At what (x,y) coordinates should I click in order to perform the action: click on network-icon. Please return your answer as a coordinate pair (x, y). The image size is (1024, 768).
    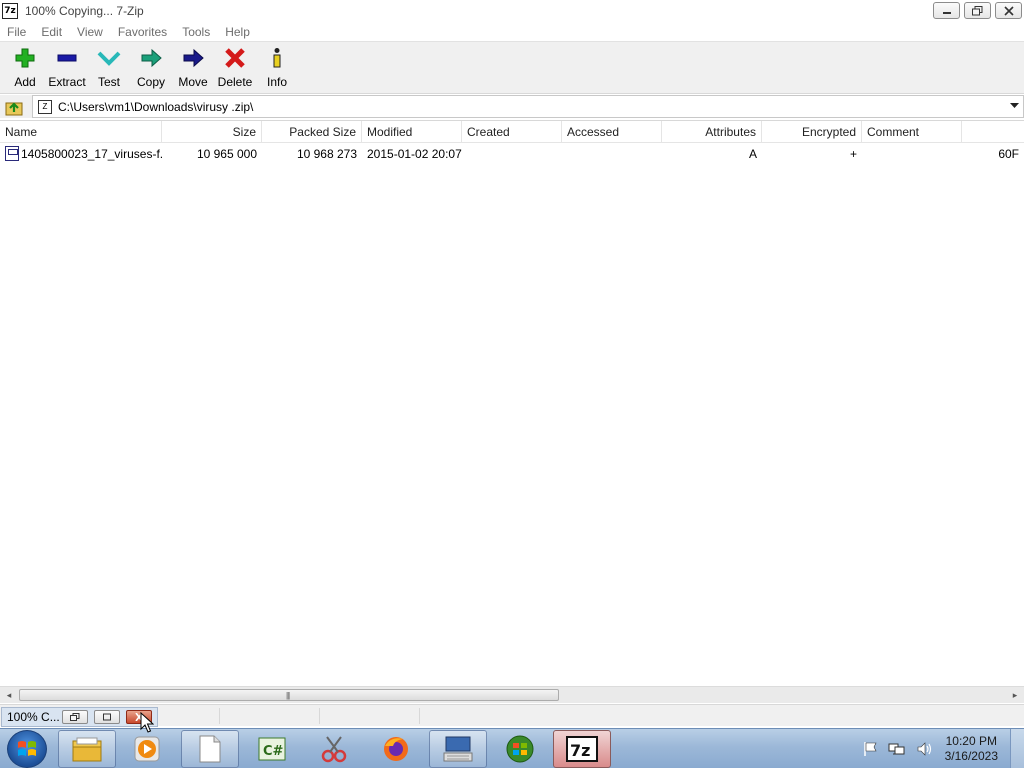
    Looking at the image, I should click on (897, 749).